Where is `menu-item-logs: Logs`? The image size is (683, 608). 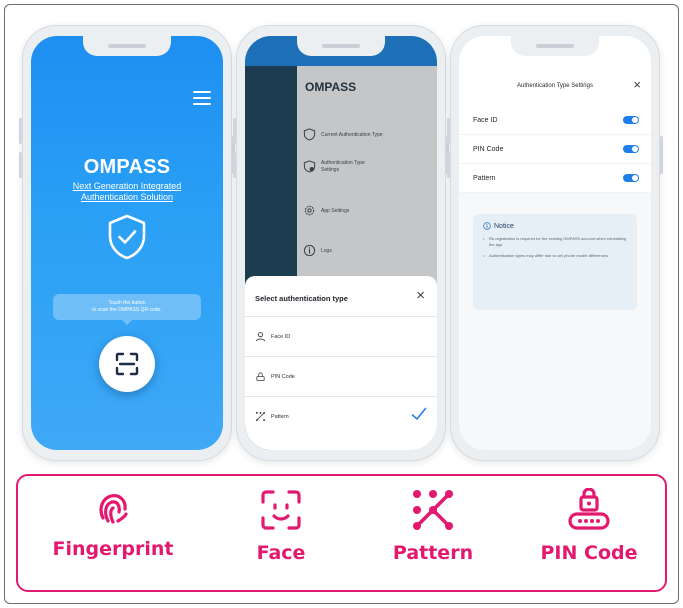
menu-item-logs: Logs is located at coordinates (317, 250).